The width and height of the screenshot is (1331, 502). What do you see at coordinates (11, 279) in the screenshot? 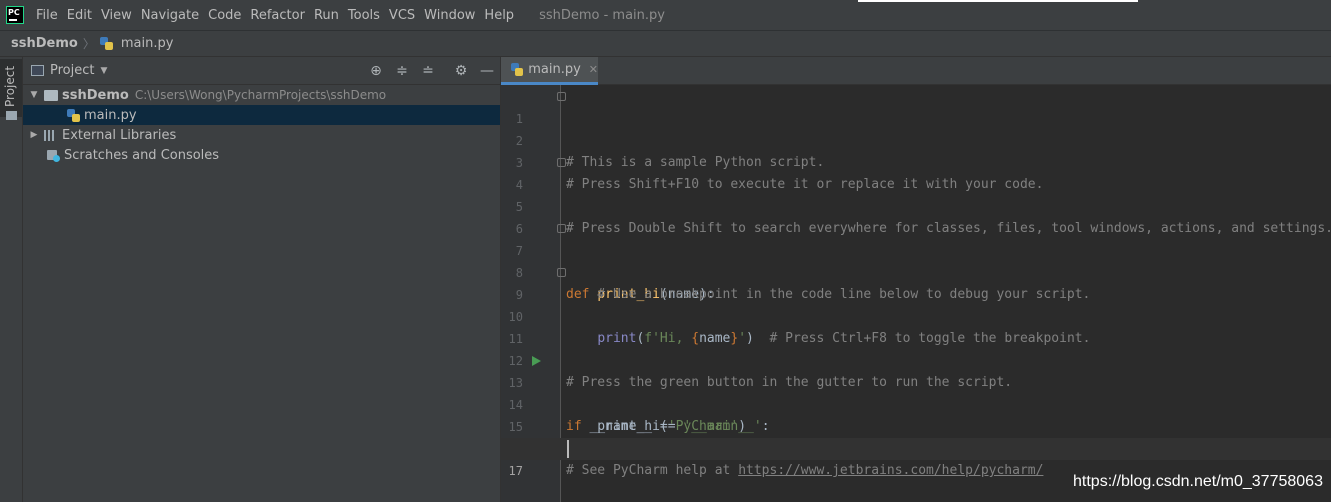
I see `left-tool-stripe: Project` at bounding box center [11, 279].